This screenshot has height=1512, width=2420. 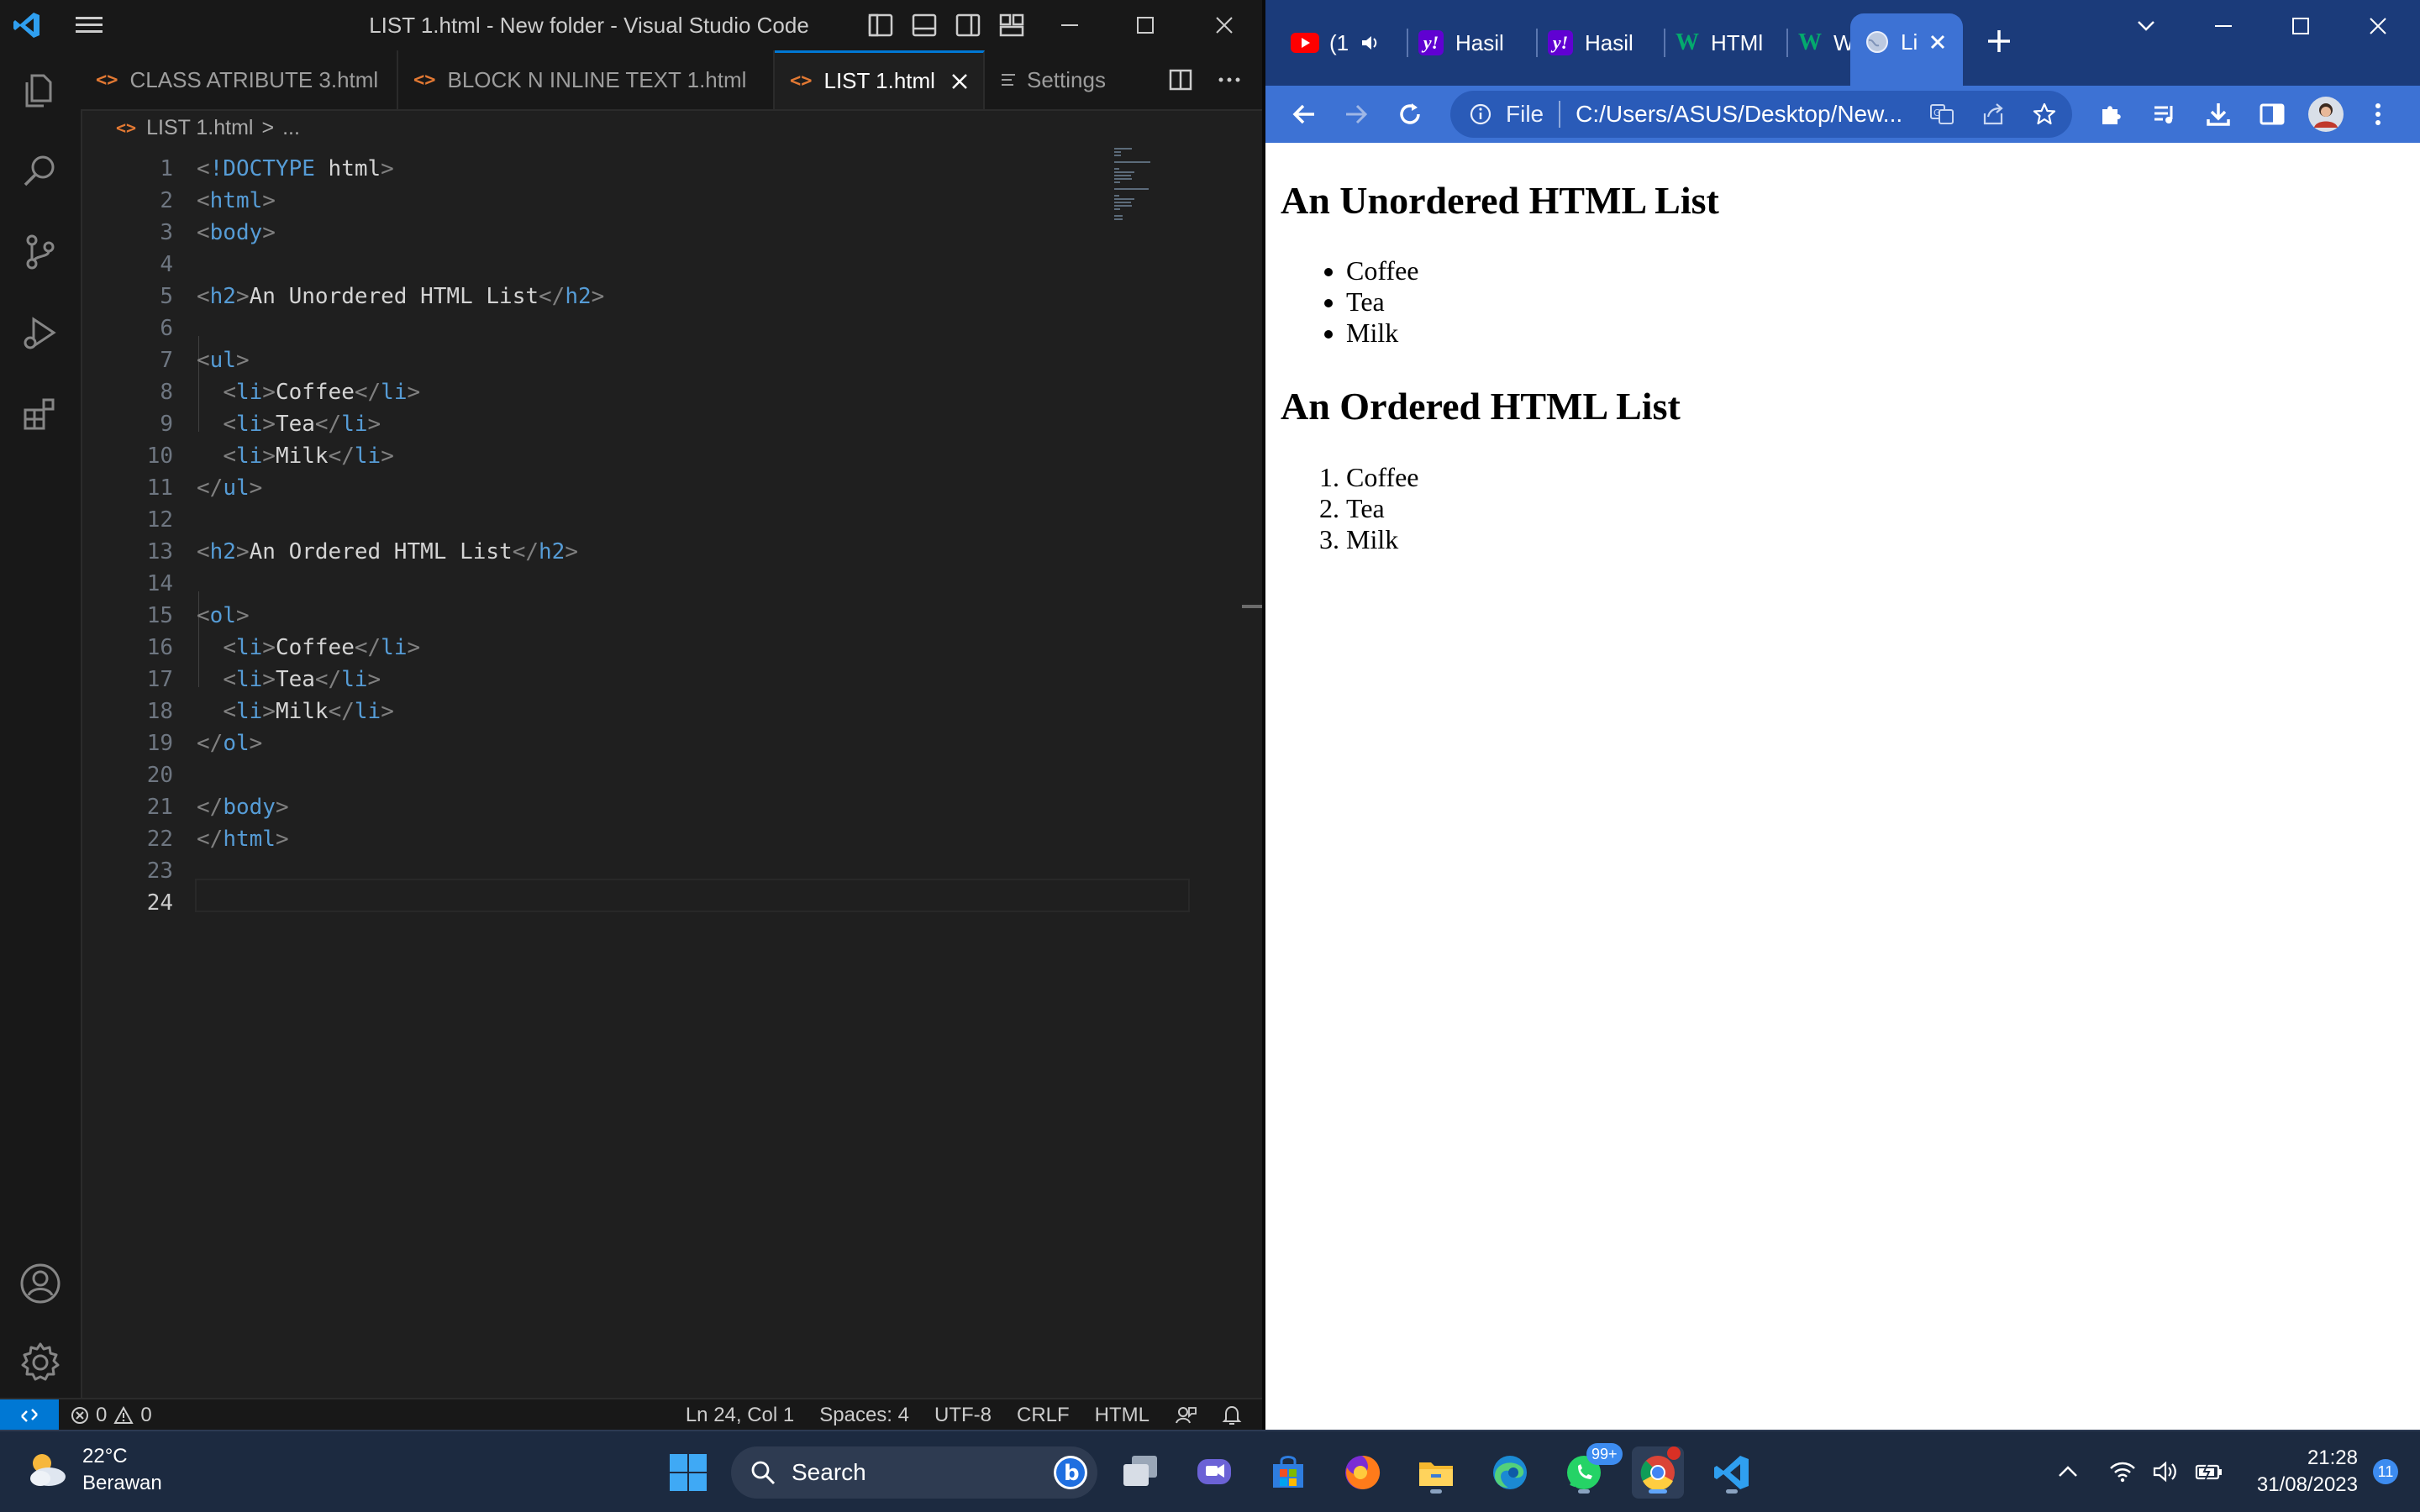 I want to click on toggle-secondary-sidebar-icon, so click(x=968, y=25).